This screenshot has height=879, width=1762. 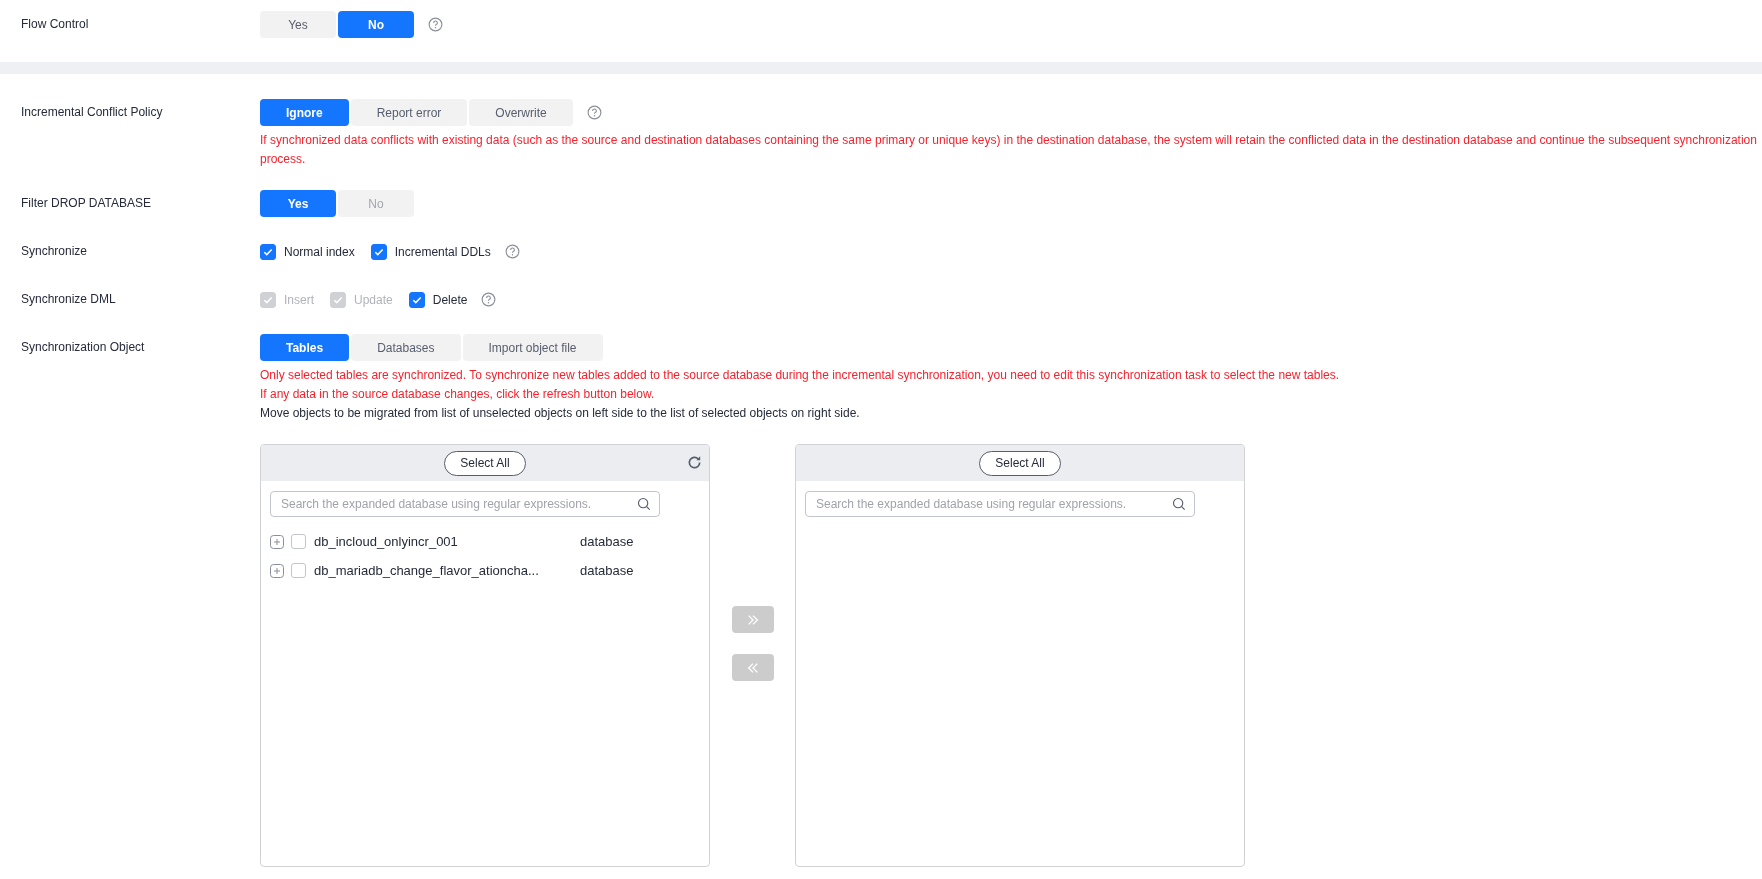 What do you see at coordinates (92, 112) in the screenshot?
I see `field-label: Incremental Conflict Policy` at bounding box center [92, 112].